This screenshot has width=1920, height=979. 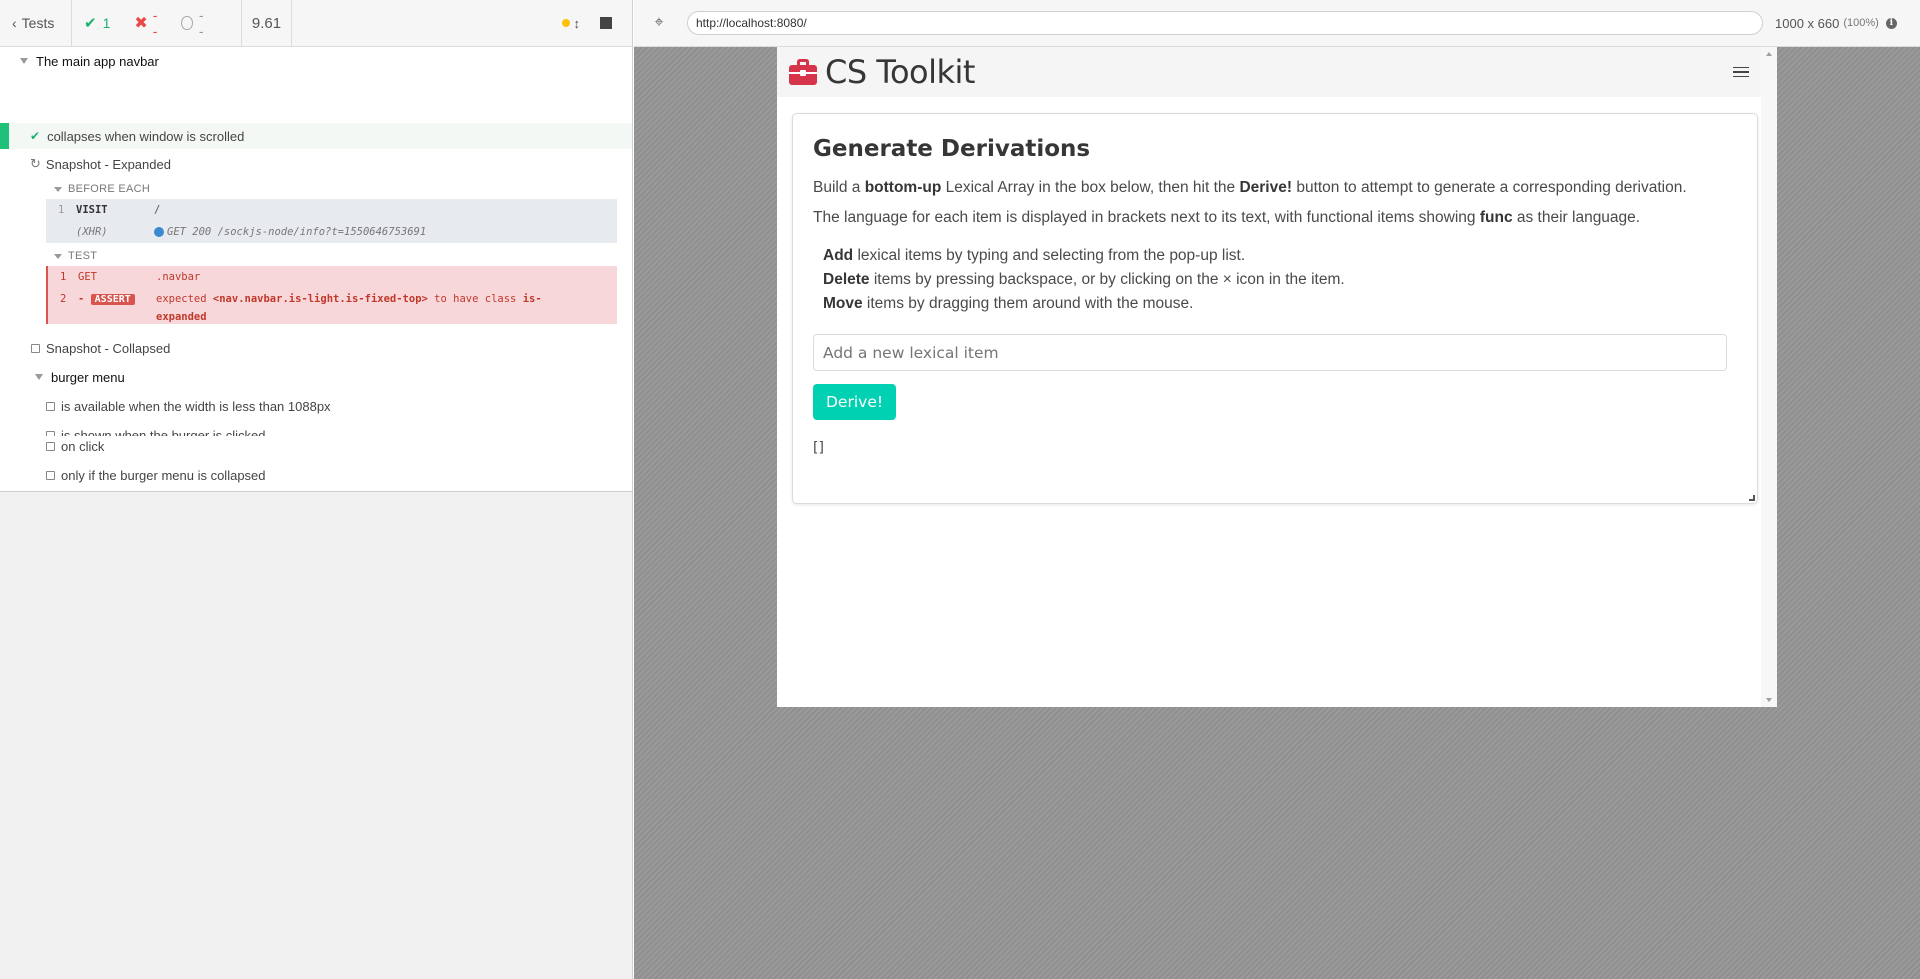 I want to click on test-stats: ✔ 1 ✖ -- --, so click(x=157, y=23).